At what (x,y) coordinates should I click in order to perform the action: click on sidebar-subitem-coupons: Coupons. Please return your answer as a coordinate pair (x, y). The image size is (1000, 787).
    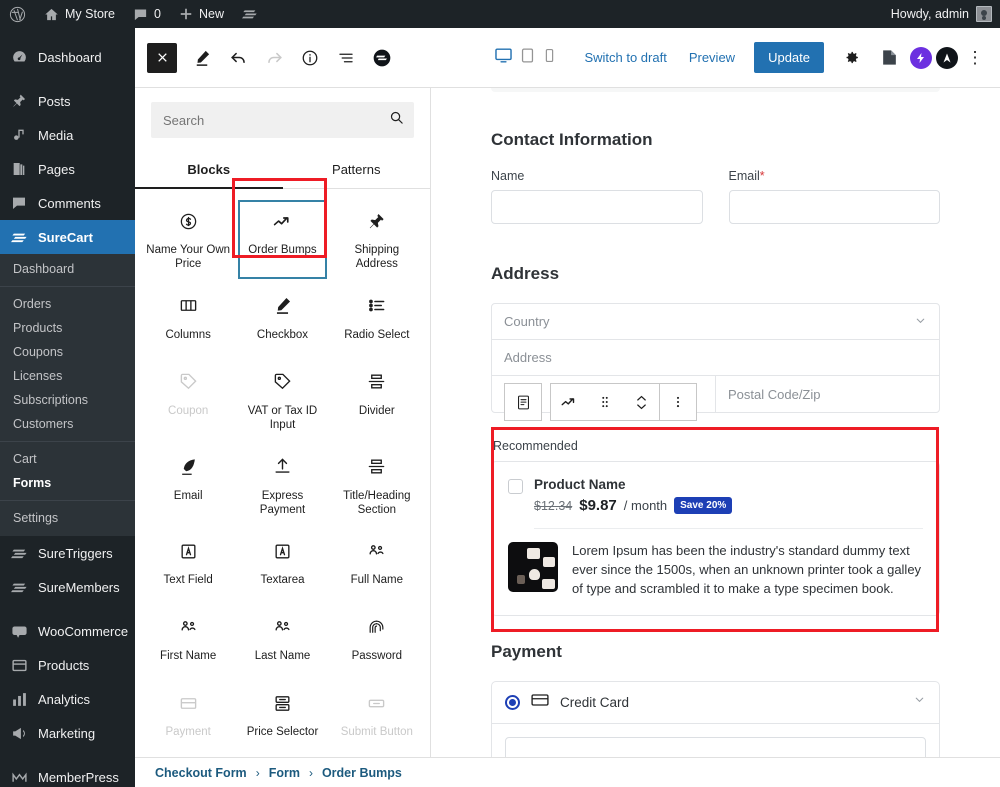
    Looking at the image, I should click on (67, 352).